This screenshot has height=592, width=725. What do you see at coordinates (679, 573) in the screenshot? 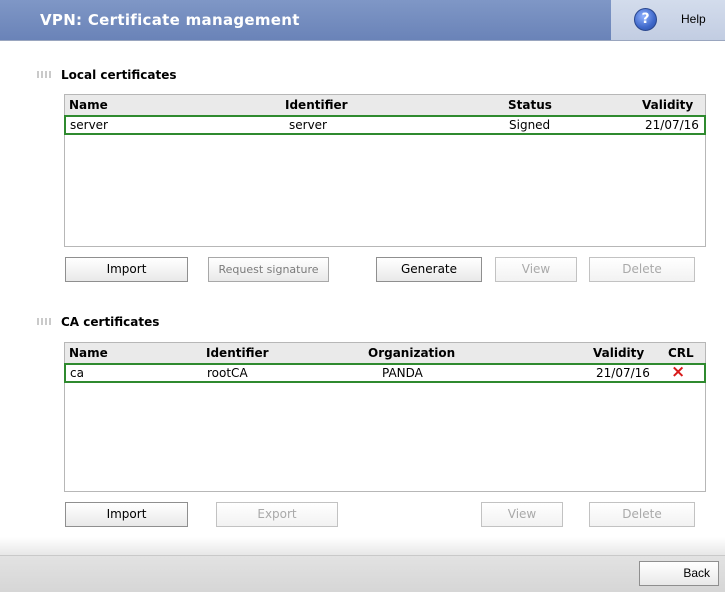
I see `back-button: Back` at bounding box center [679, 573].